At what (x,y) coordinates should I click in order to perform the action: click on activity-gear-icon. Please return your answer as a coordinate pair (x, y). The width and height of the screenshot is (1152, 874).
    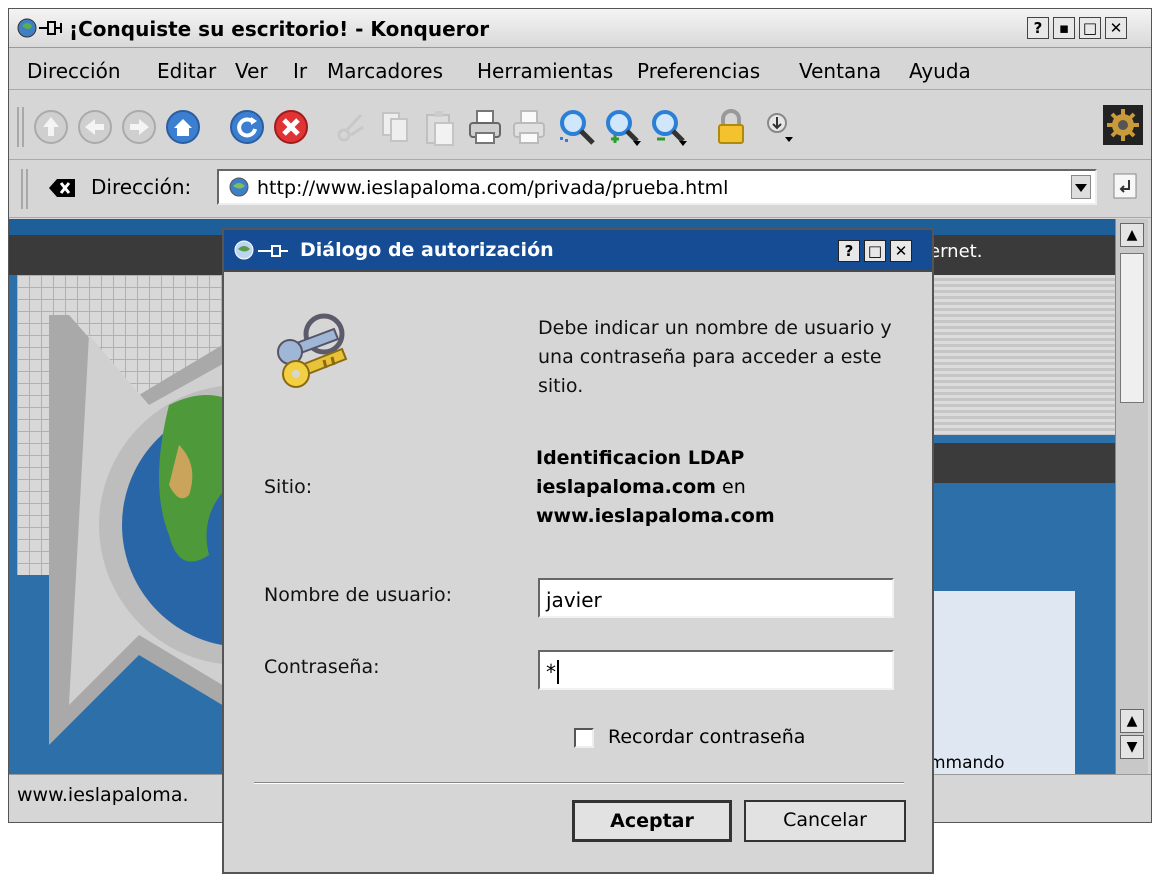
    Looking at the image, I should click on (1123, 125).